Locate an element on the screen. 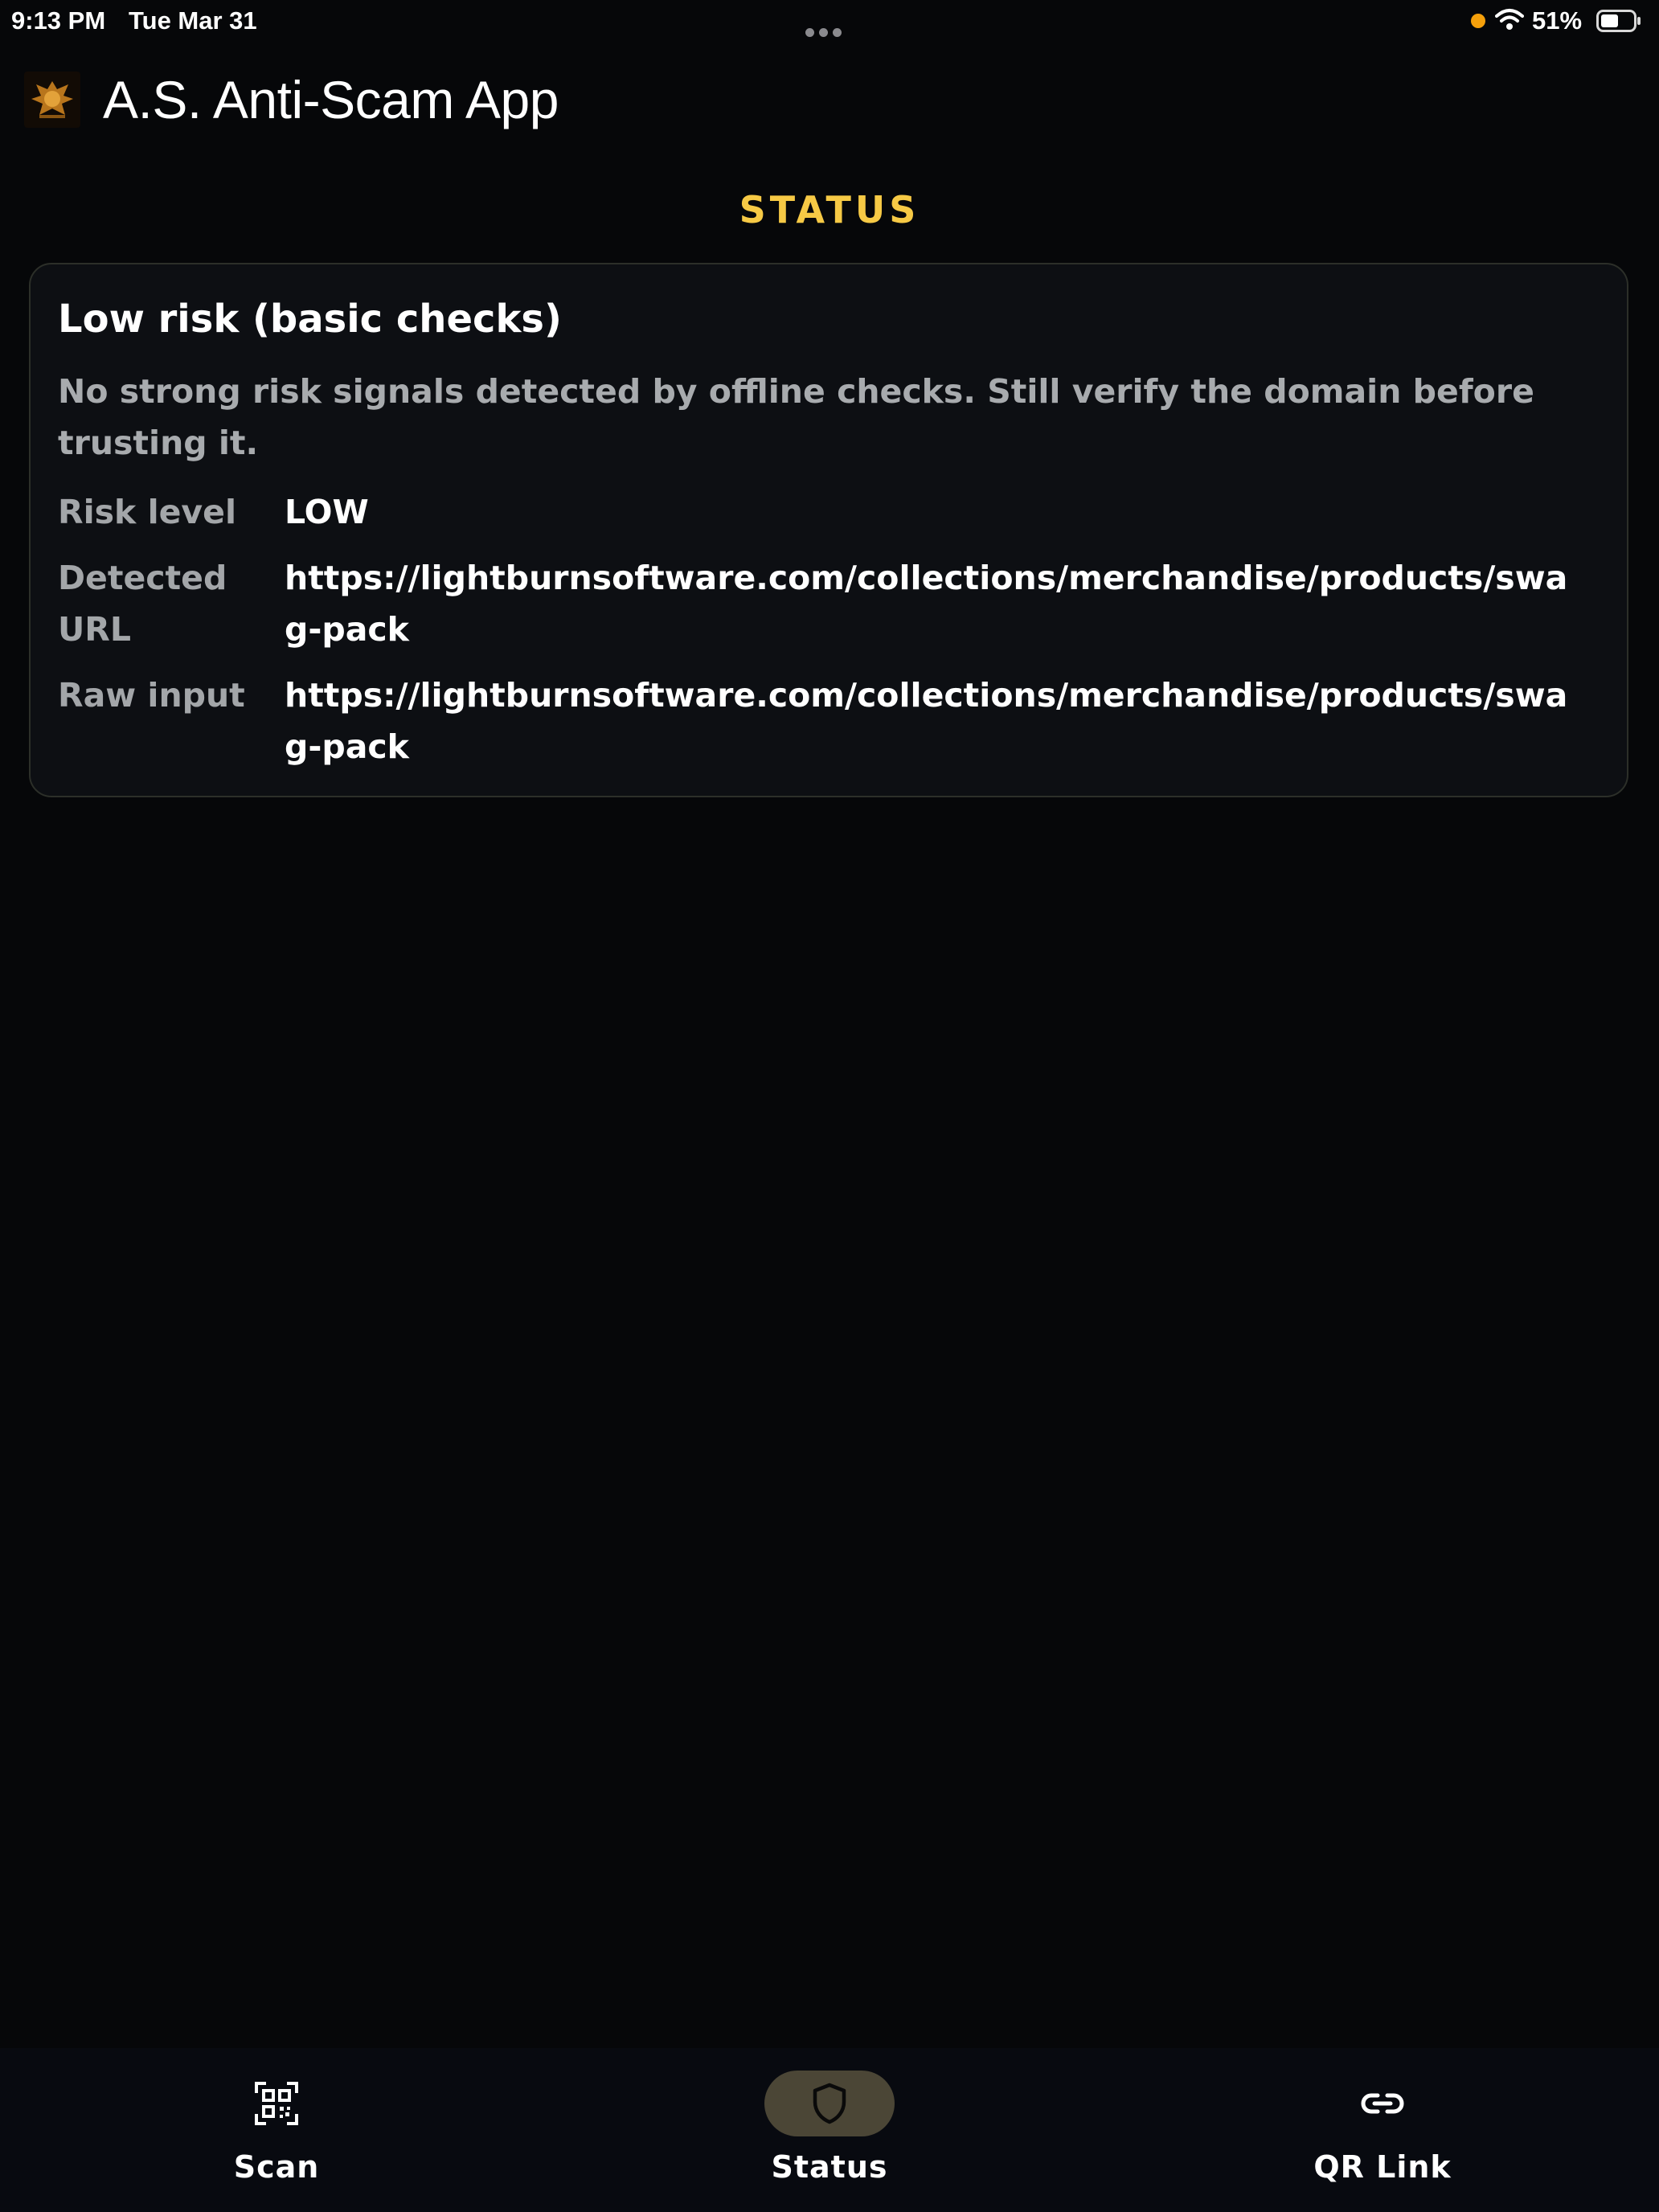 This screenshot has width=1659, height=2212. tab-status: Status is located at coordinates (829, 2130).